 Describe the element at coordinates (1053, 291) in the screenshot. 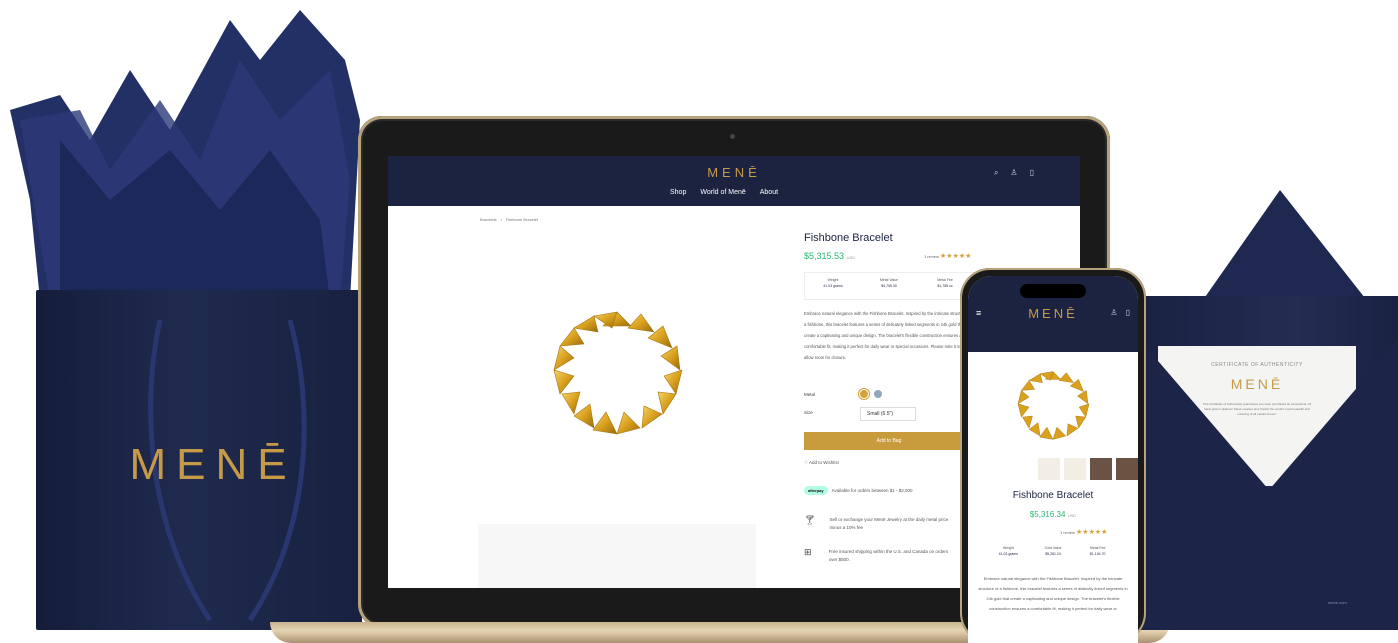

I see `phone-notch` at that location.